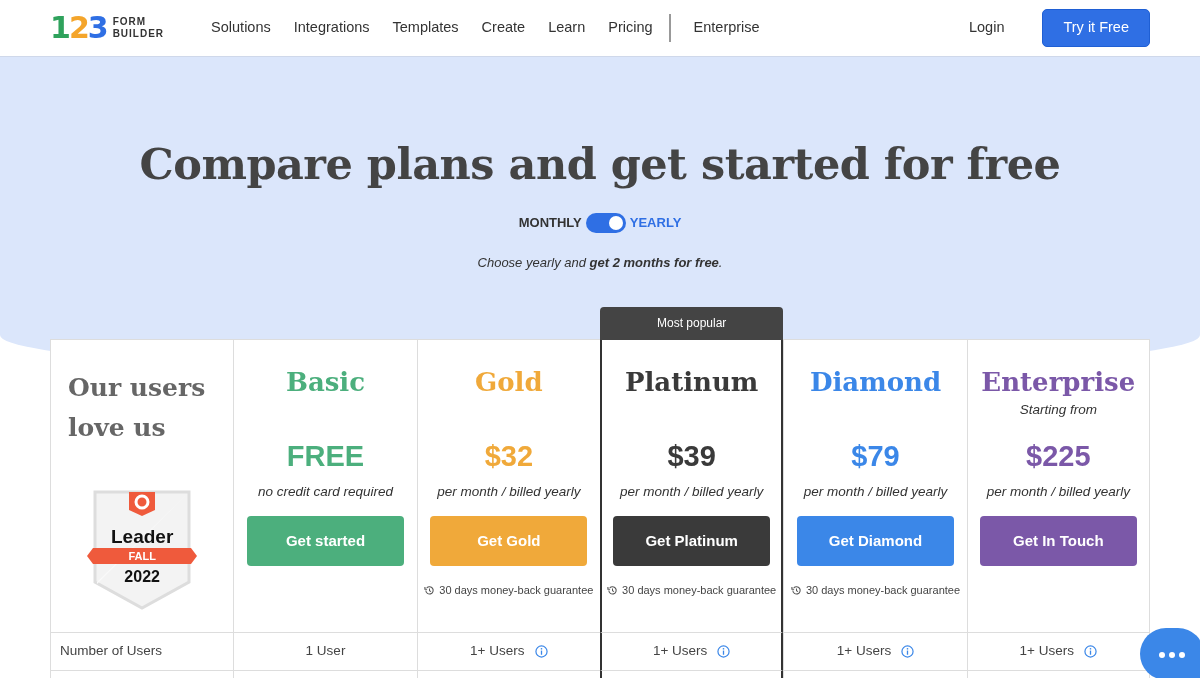  Describe the element at coordinates (142, 556) in the screenshot. I see `badge-season: FALL` at that location.